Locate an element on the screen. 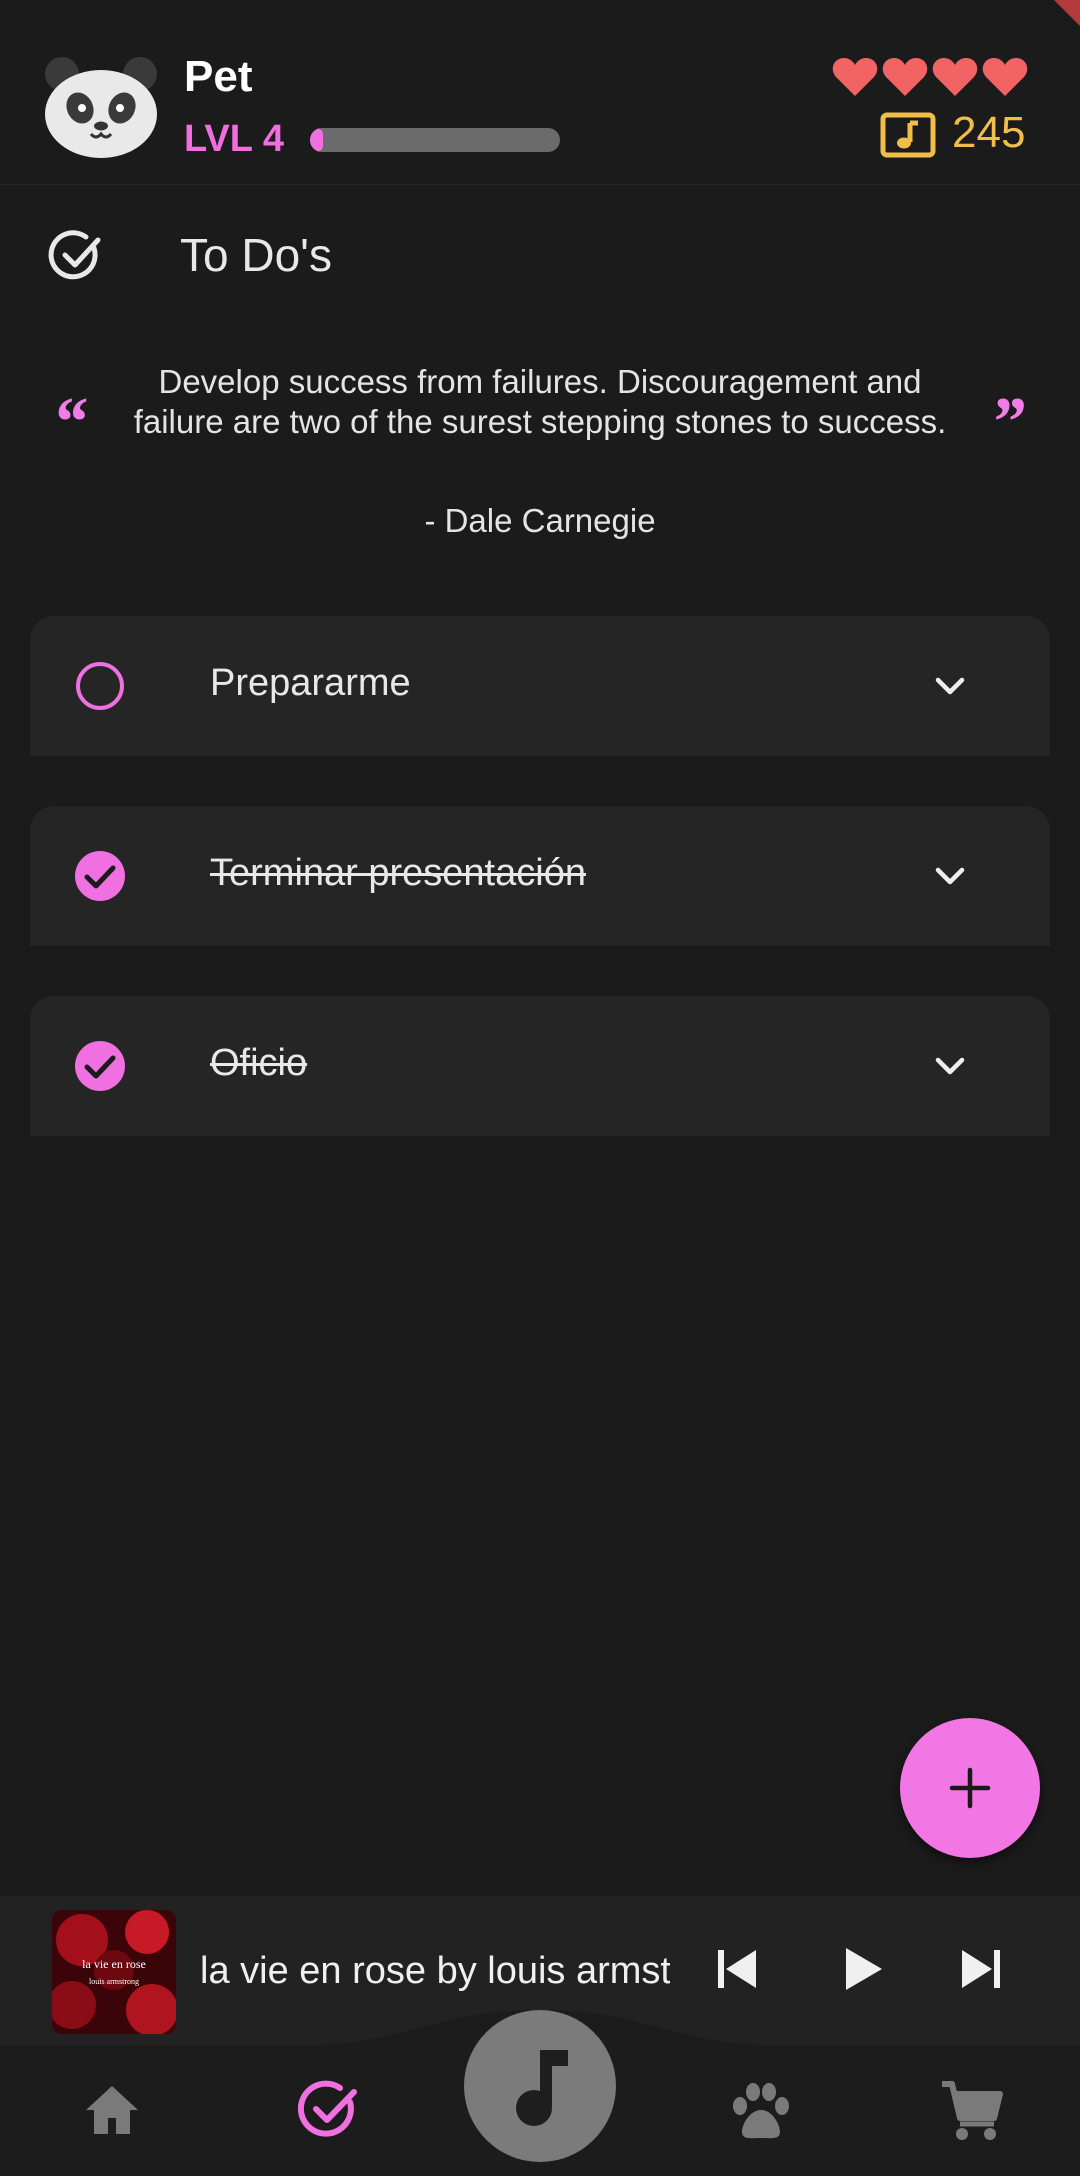 Image resolution: width=1080 pixels, height=2176 pixels. album-art: la vie en rose louis armstrong is located at coordinates (114, 1972).